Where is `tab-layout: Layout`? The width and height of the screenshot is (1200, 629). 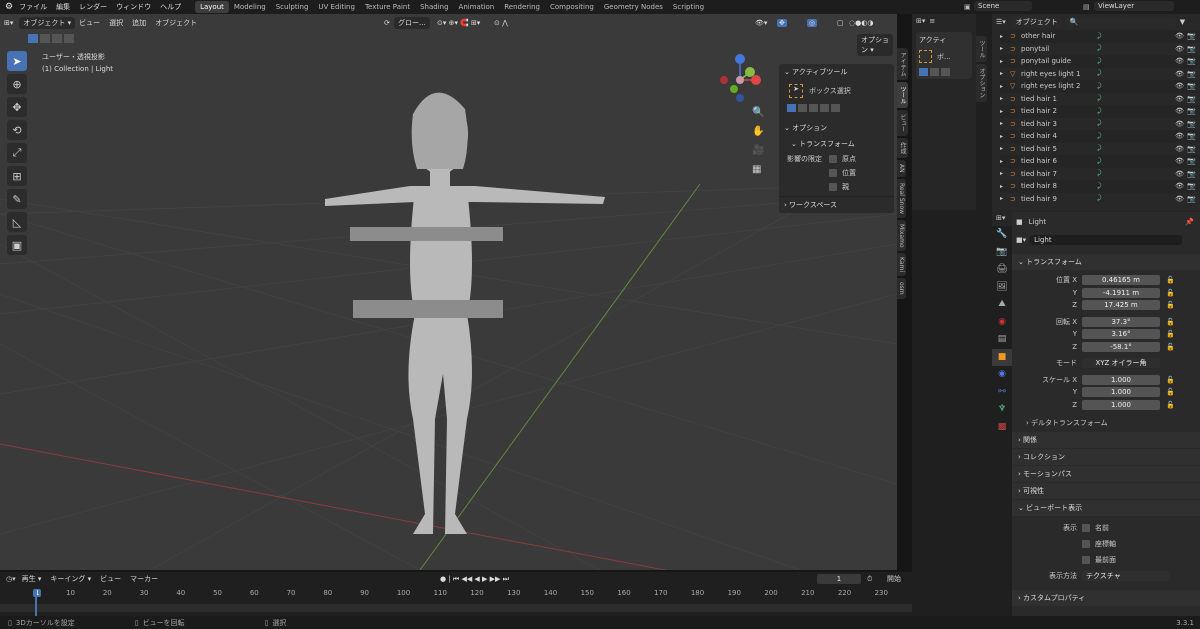 tab-layout: Layout is located at coordinates (212, 7).